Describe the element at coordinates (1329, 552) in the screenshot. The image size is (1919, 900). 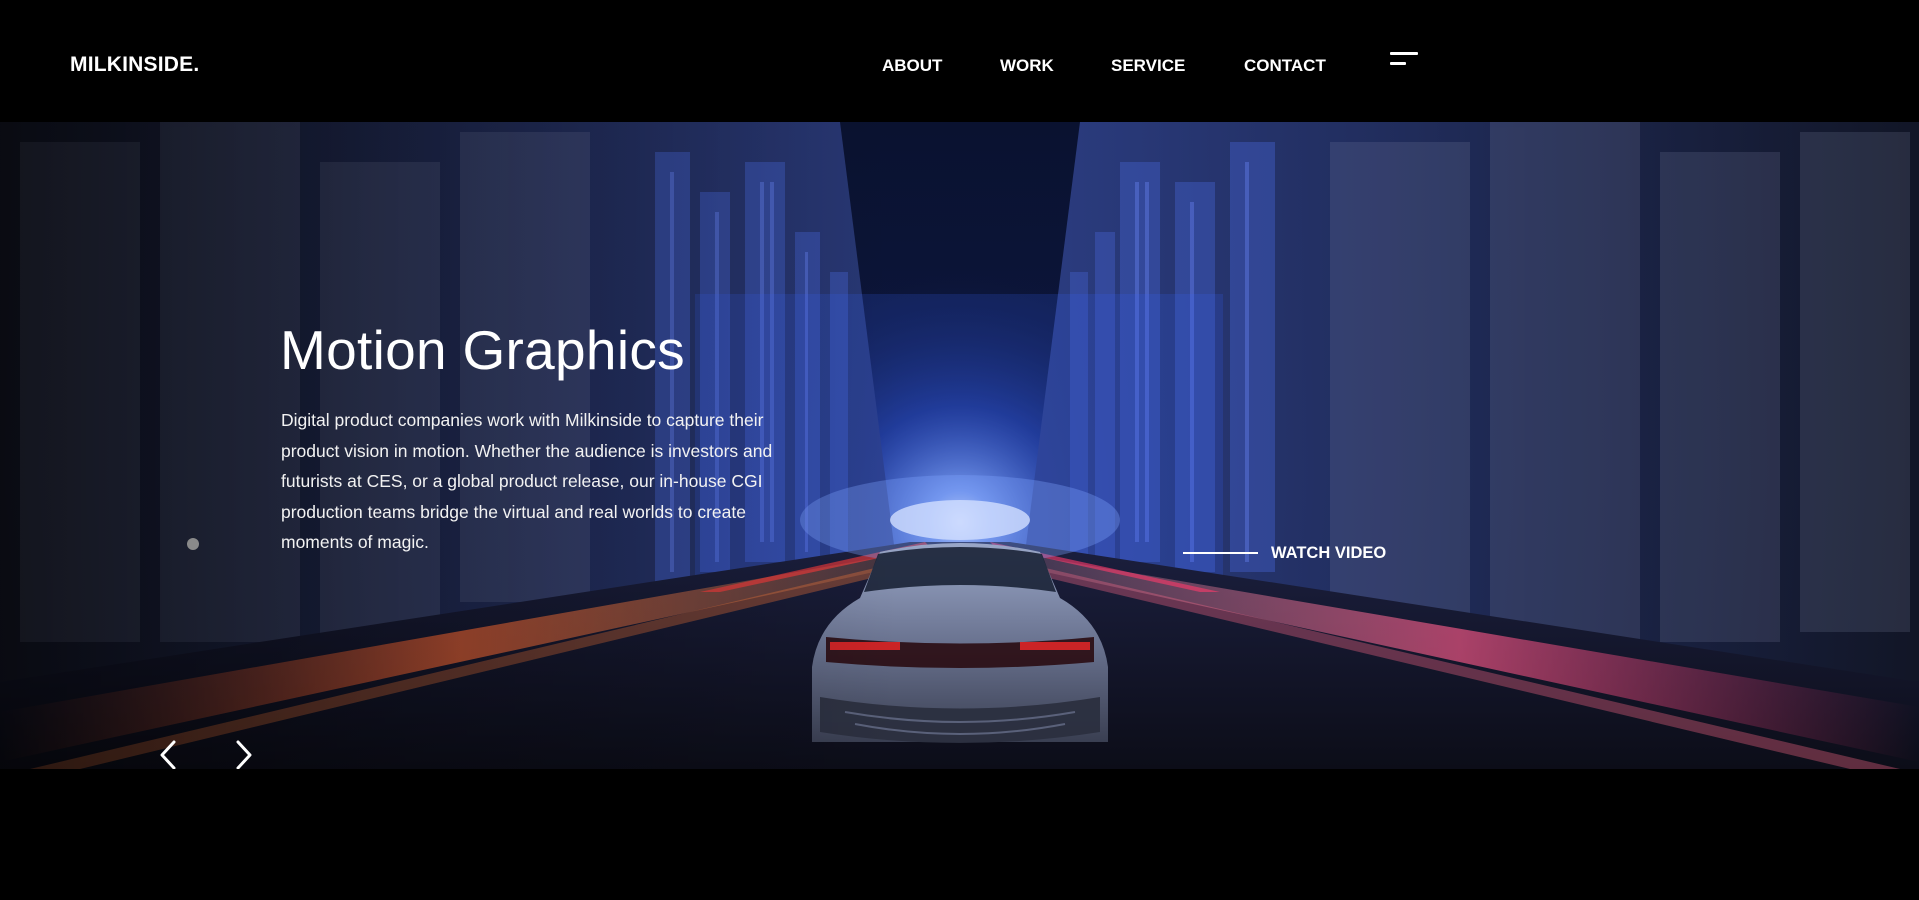
I see `watch-video-label: WATCH VIDEO` at that location.